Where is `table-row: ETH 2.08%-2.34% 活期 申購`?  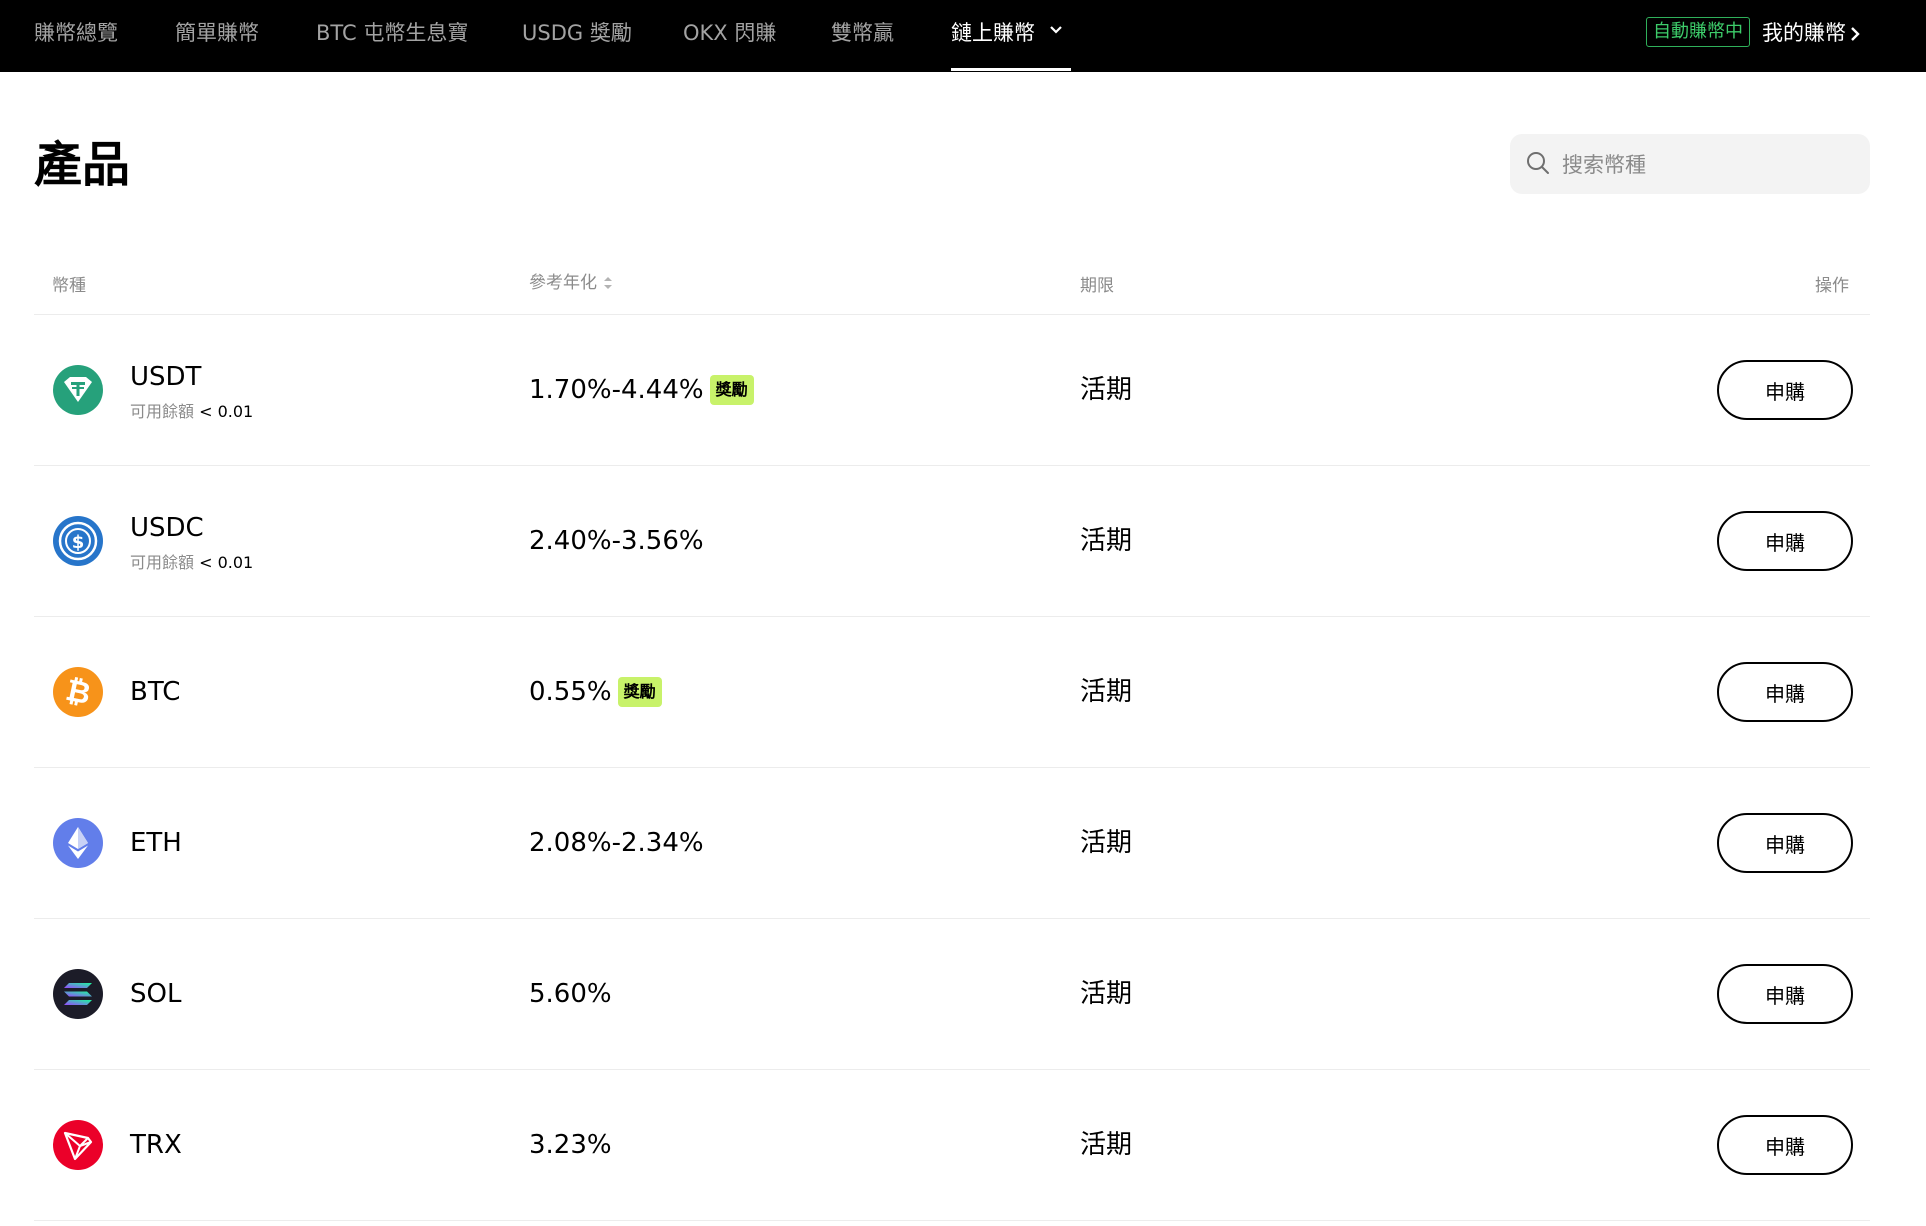 table-row: ETH 2.08%-2.34% 活期 申購 is located at coordinates (952, 843).